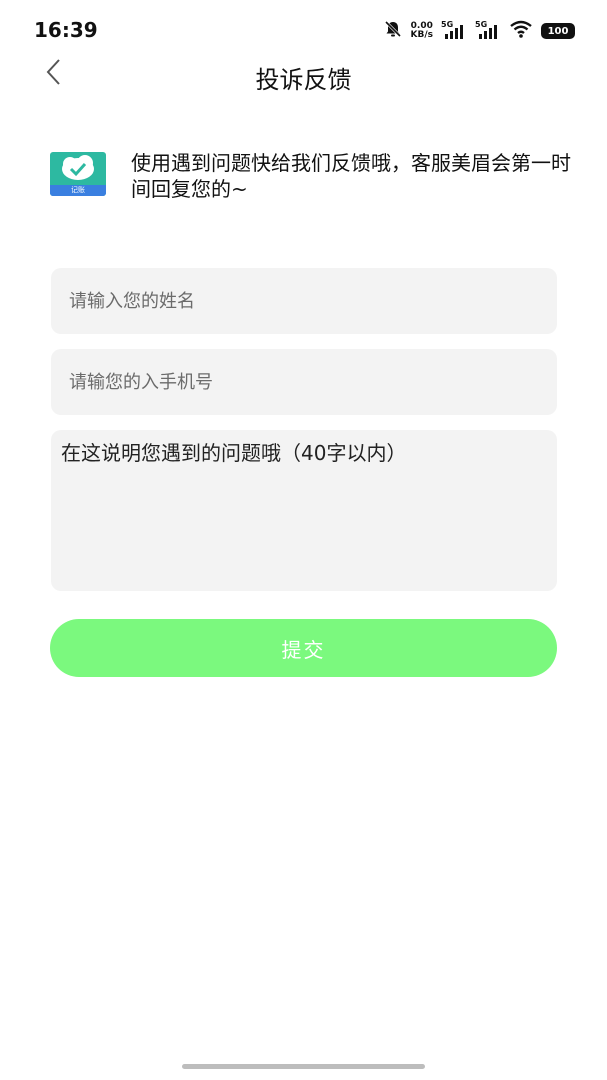 The image size is (607, 1080). Describe the element at coordinates (303, 80) in the screenshot. I see `page-title: 投诉反馈` at that location.